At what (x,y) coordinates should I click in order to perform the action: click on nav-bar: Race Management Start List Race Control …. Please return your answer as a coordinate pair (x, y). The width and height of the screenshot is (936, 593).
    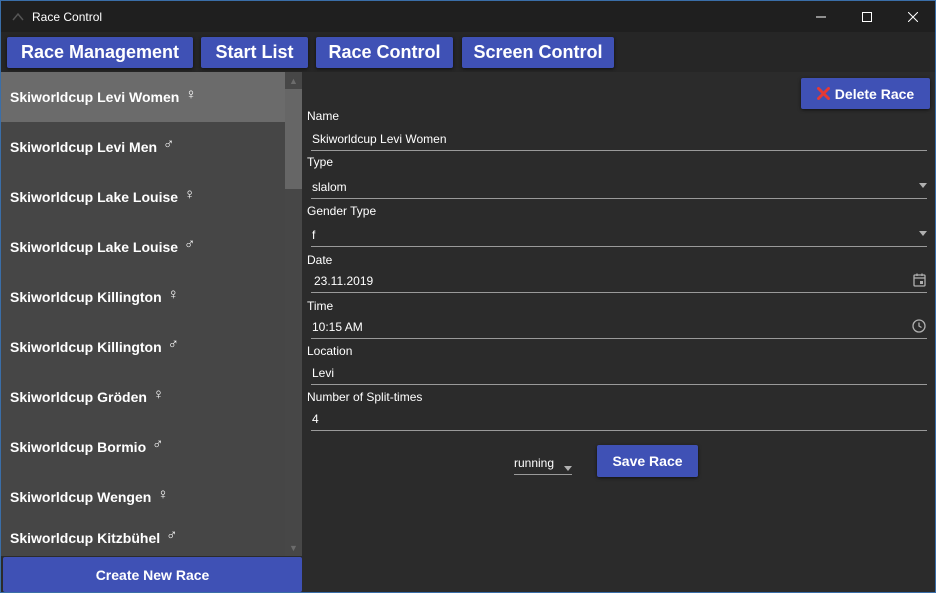
    Looking at the image, I should click on (468, 52).